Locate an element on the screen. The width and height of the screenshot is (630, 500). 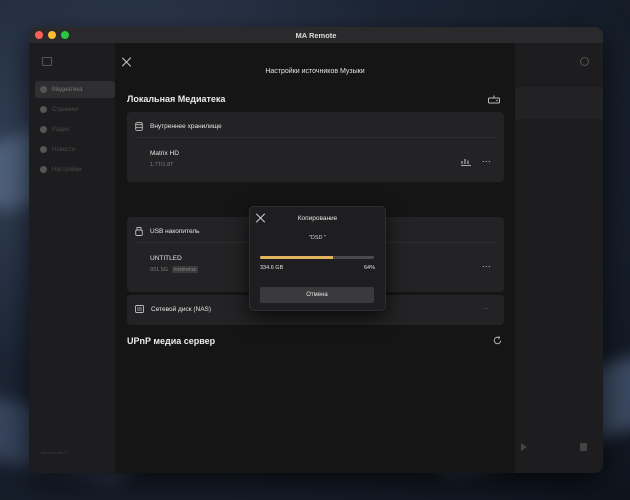
window-title: MA Remote is located at coordinates (316, 35).